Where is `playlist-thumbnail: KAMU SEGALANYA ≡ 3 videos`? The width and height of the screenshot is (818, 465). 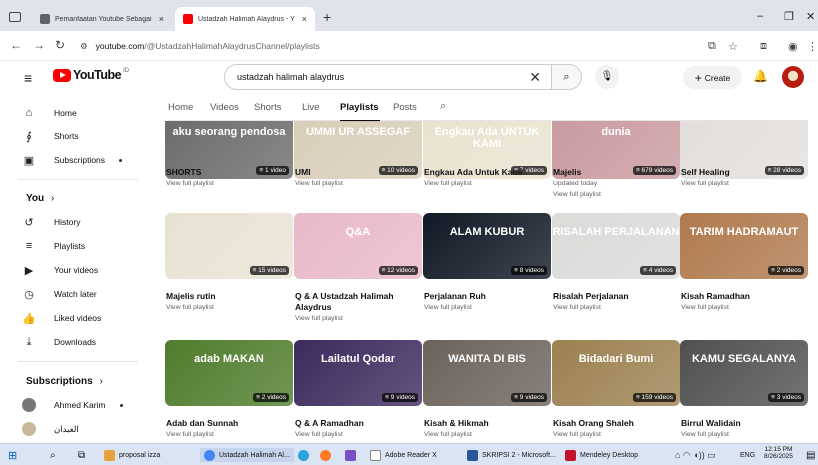 playlist-thumbnail: KAMU SEGALANYA ≡ 3 videos is located at coordinates (744, 373).